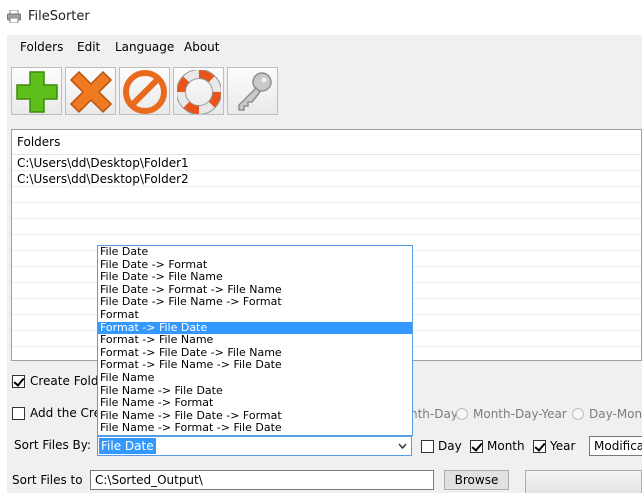 The height and width of the screenshot is (493, 642). I want to click on remove-folder-button, so click(90, 91).